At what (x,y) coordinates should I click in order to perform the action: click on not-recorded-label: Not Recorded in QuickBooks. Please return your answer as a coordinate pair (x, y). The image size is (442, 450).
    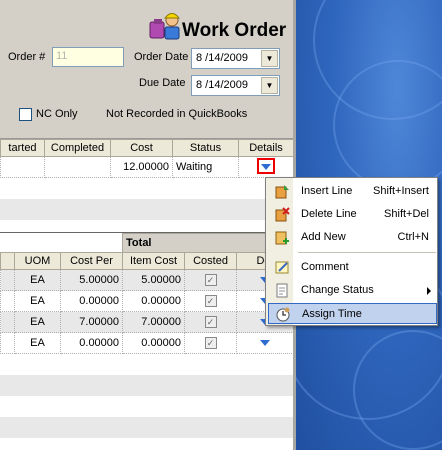
    Looking at the image, I should click on (177, 114).